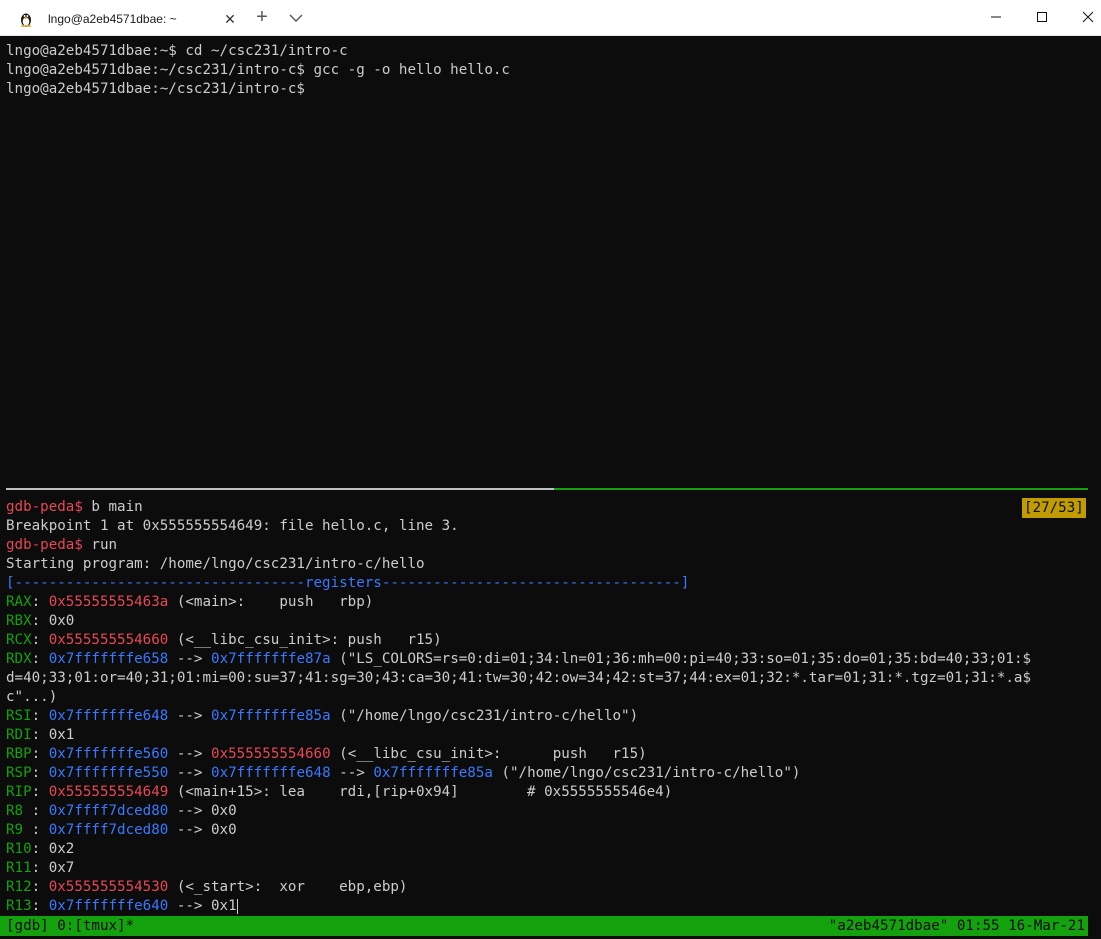 The image size is (1101, 939). Describe the element at coordinates (19, 830) in the screenshot. I see `register-name: R9` at that location.